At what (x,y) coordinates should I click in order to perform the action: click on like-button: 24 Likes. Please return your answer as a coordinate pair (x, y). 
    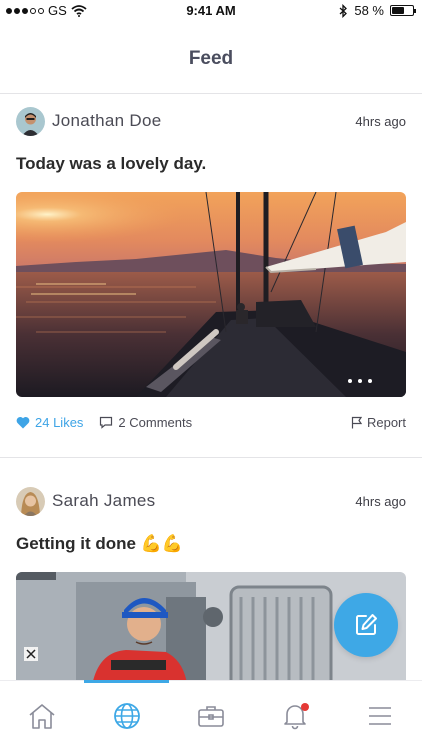
    Looking at the image, I should click on (49, 422).